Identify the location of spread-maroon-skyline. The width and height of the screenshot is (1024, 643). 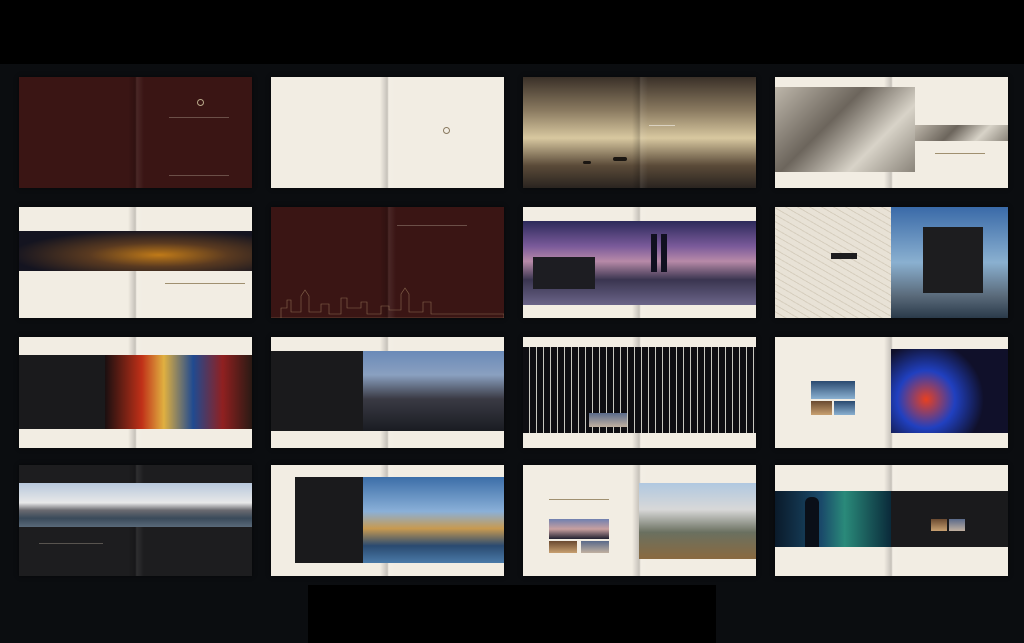
(387, 262).